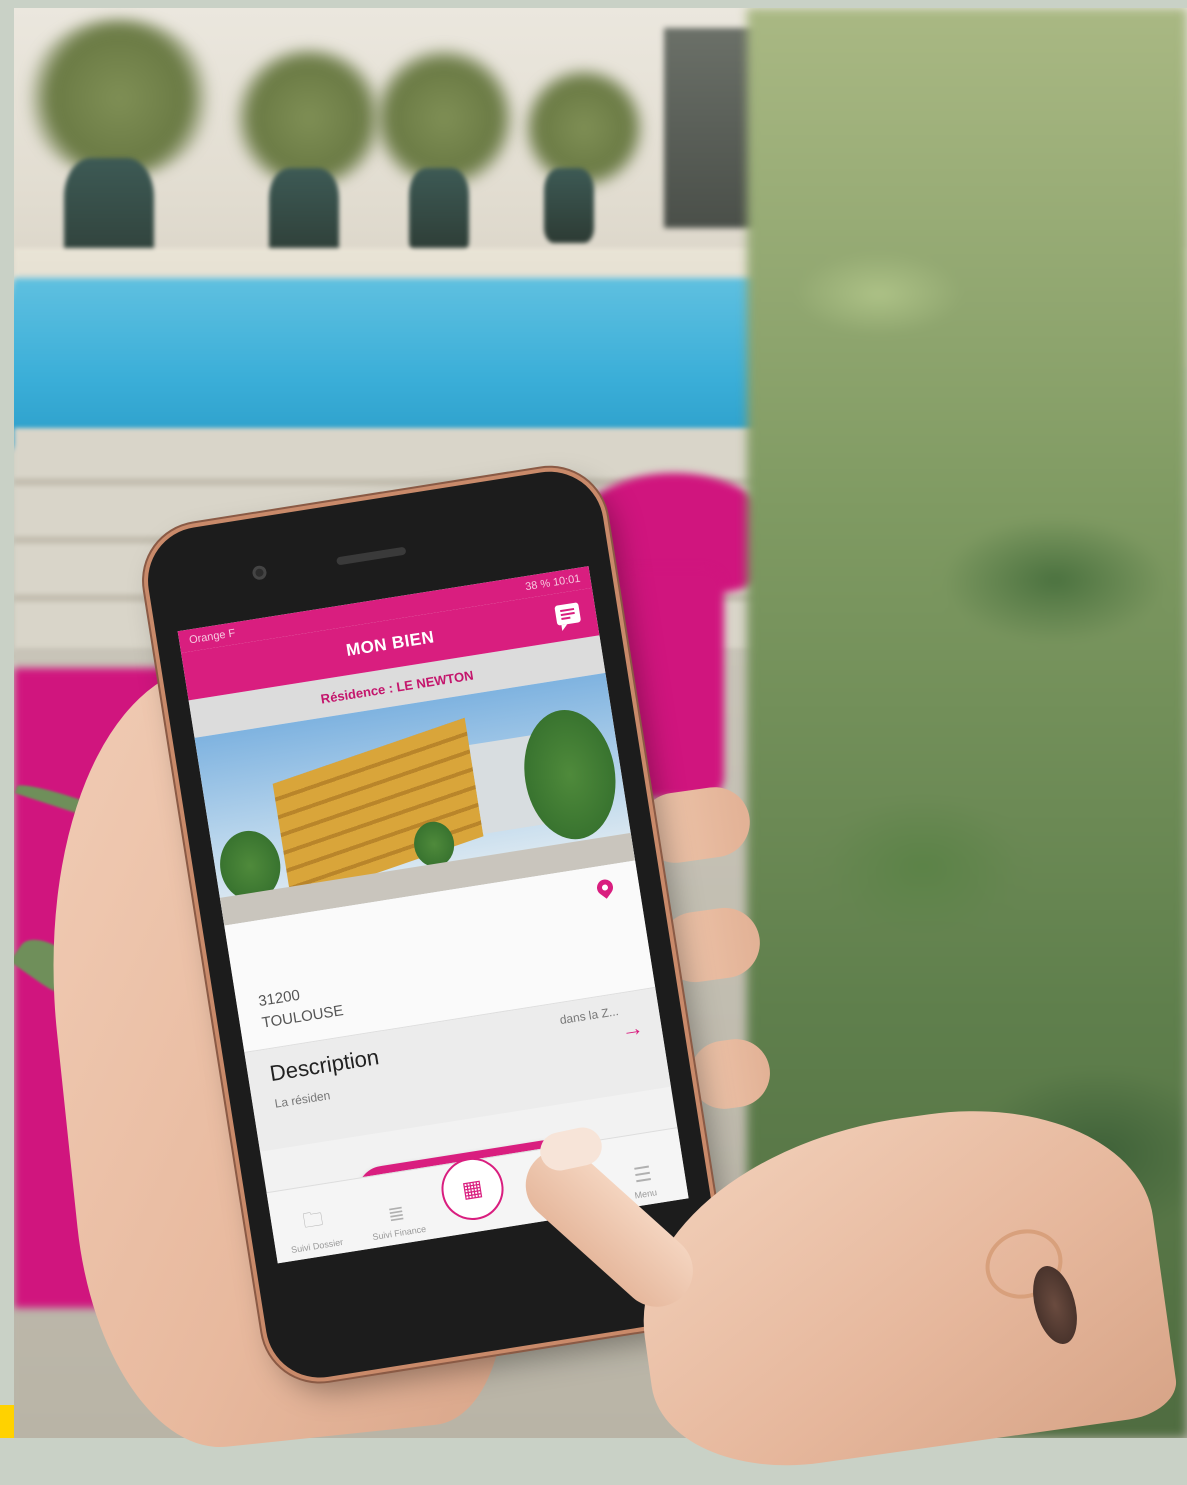  I want to click on swimming-pool, so click(444, 363).